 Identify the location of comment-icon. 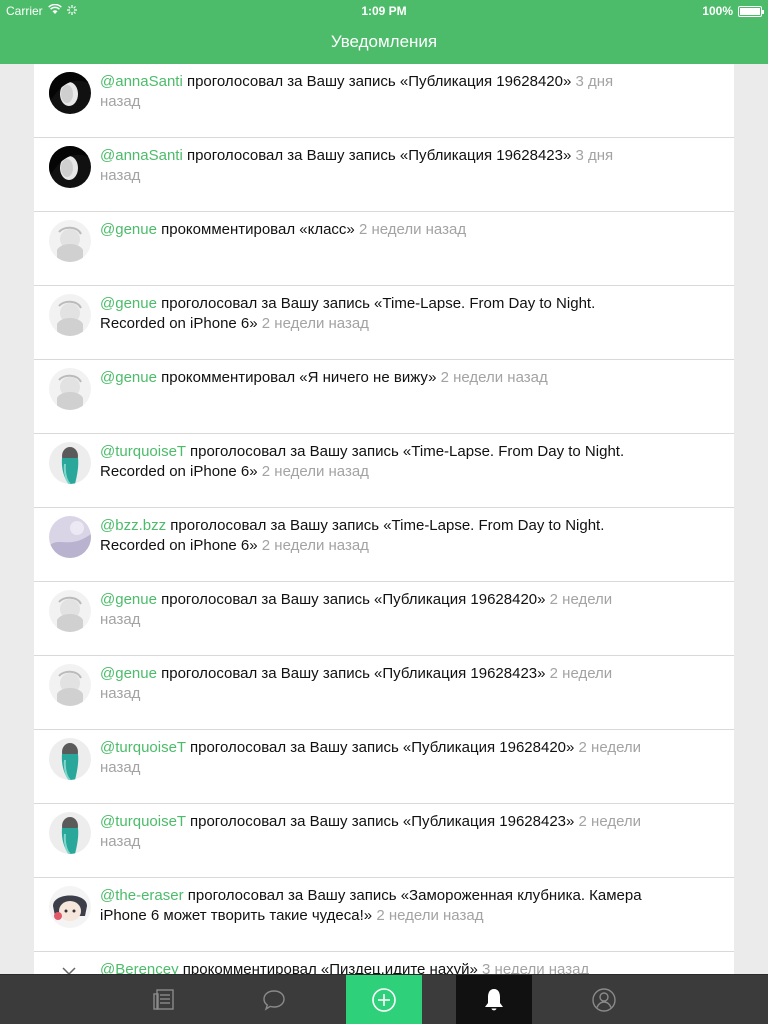
(274, 1000).